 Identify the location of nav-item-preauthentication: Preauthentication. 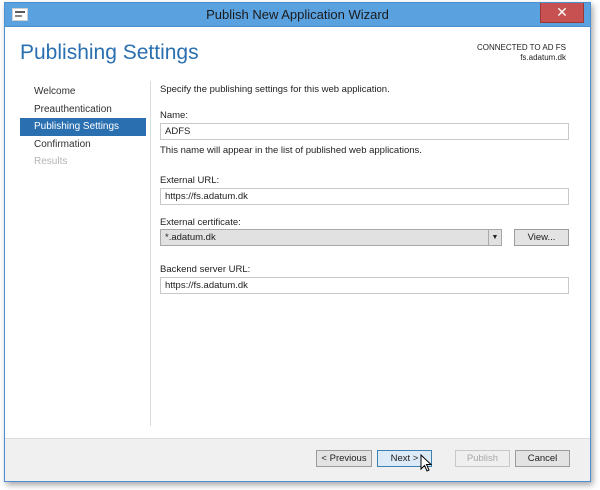
(83, 110).